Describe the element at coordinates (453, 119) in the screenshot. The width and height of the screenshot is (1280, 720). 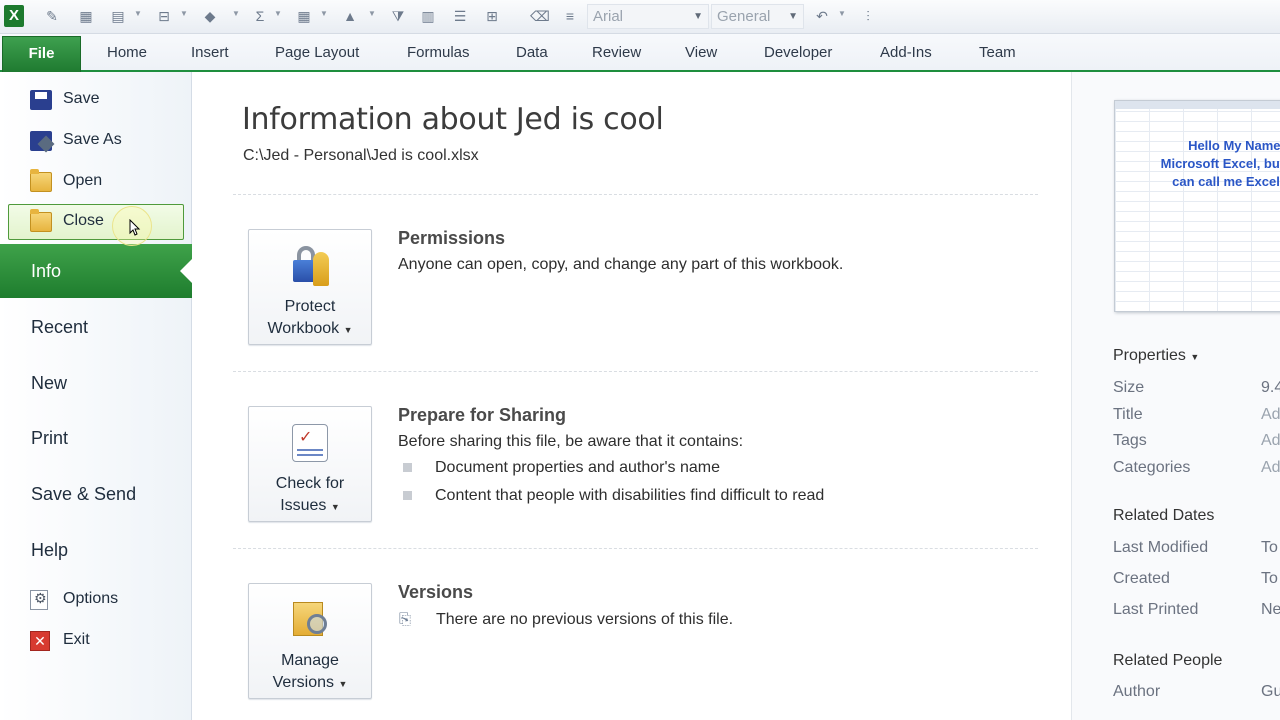
I see `page-title: Information about Jed is cool` at that location.